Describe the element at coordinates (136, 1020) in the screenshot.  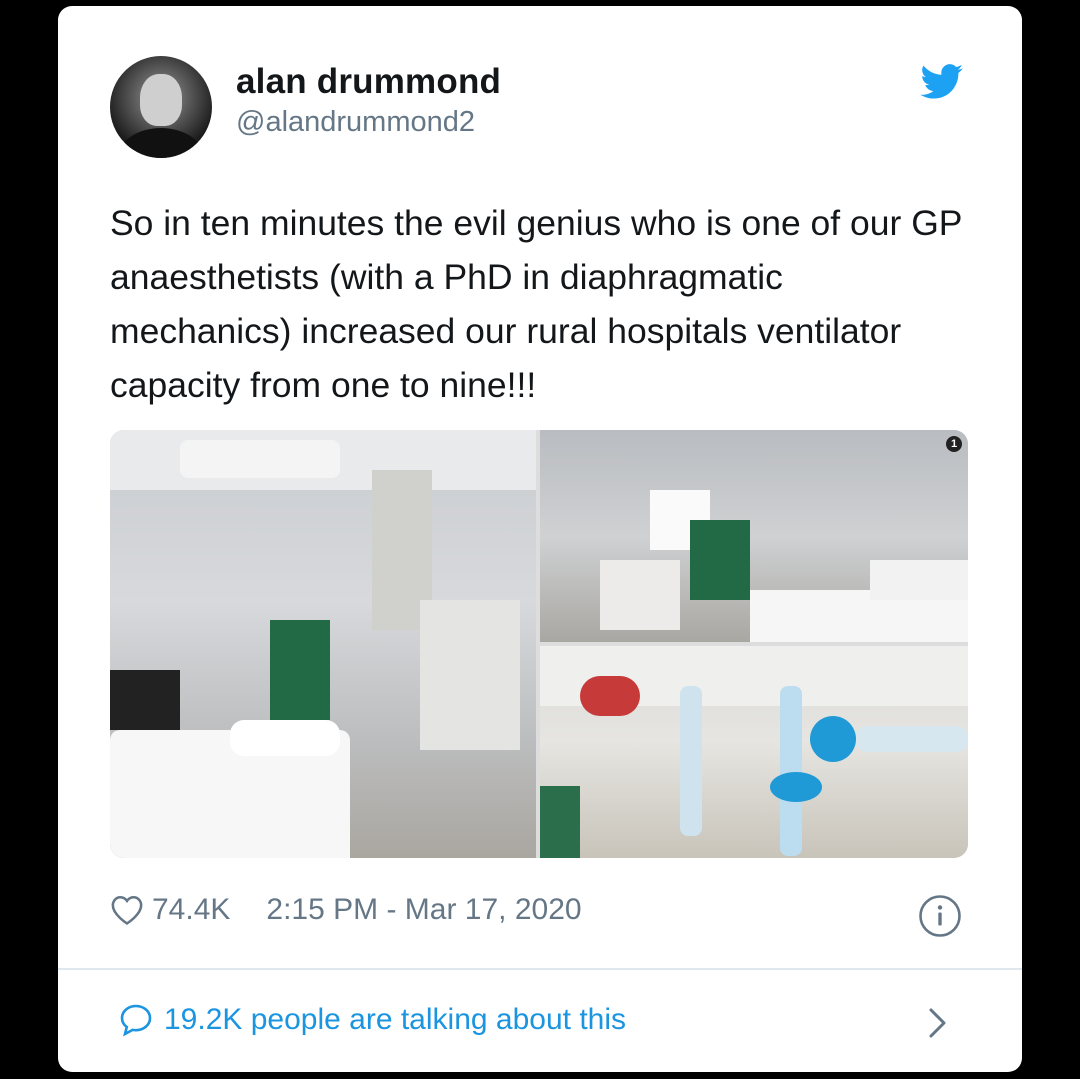
I see `speech-bubble-icon` at that location.